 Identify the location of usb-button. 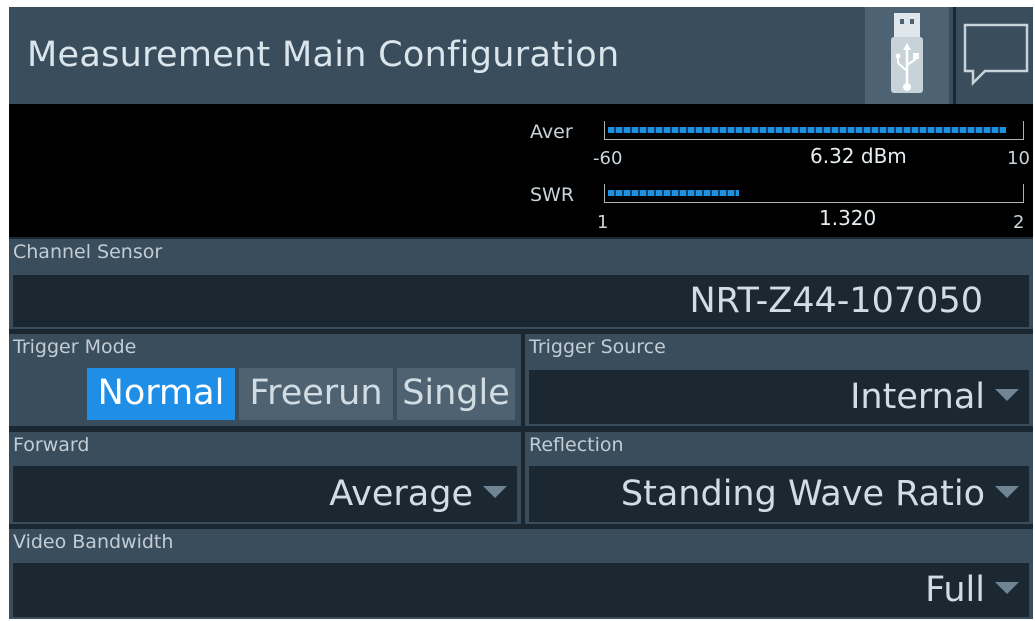
(907, 55).